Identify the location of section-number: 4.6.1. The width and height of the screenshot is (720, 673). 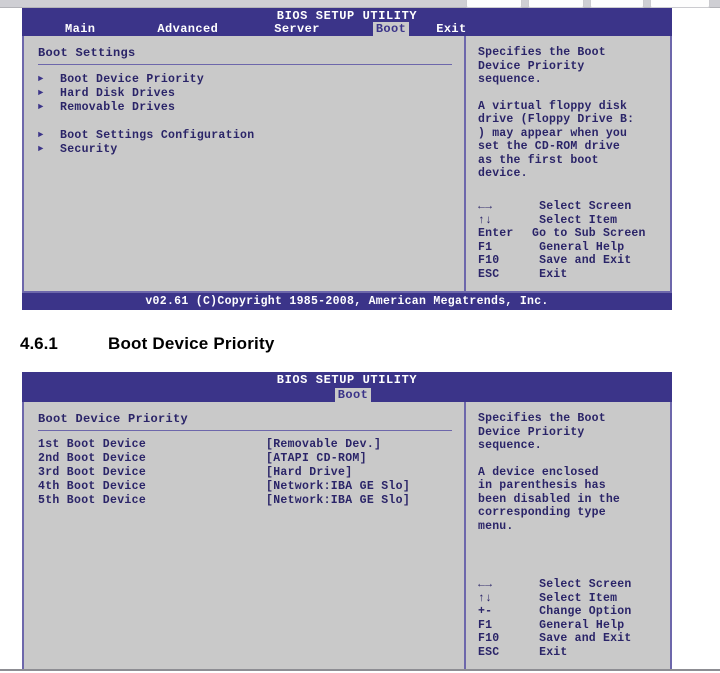
(39, 343).